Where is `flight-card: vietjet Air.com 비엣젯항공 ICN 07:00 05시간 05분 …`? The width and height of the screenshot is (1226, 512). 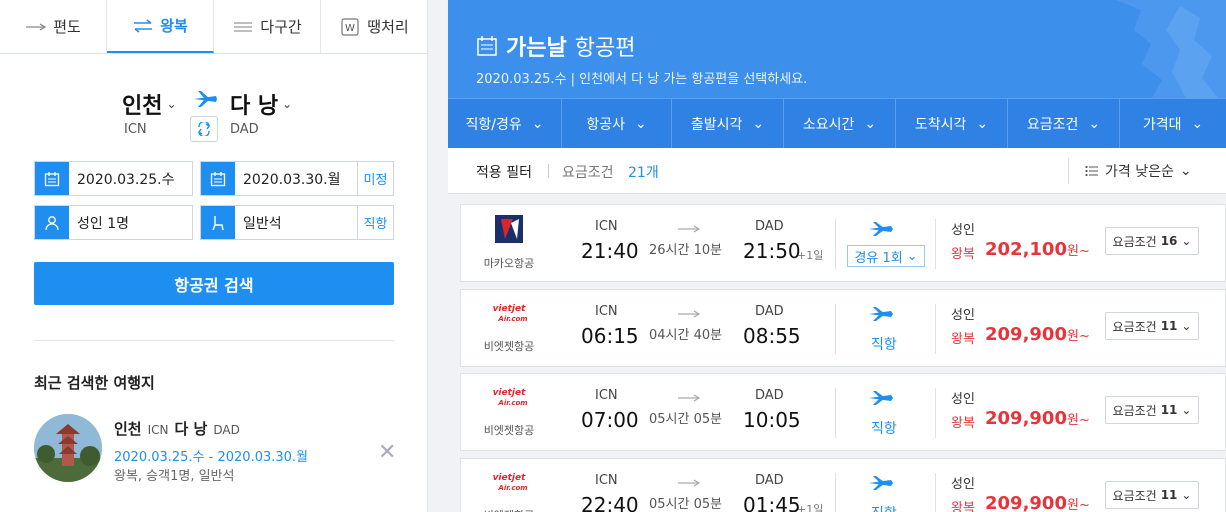 flight-card: vietjet Air.com 비엣젯항공 ICN 07:00 05시간 05분 … is located at coordinates (843, 412).